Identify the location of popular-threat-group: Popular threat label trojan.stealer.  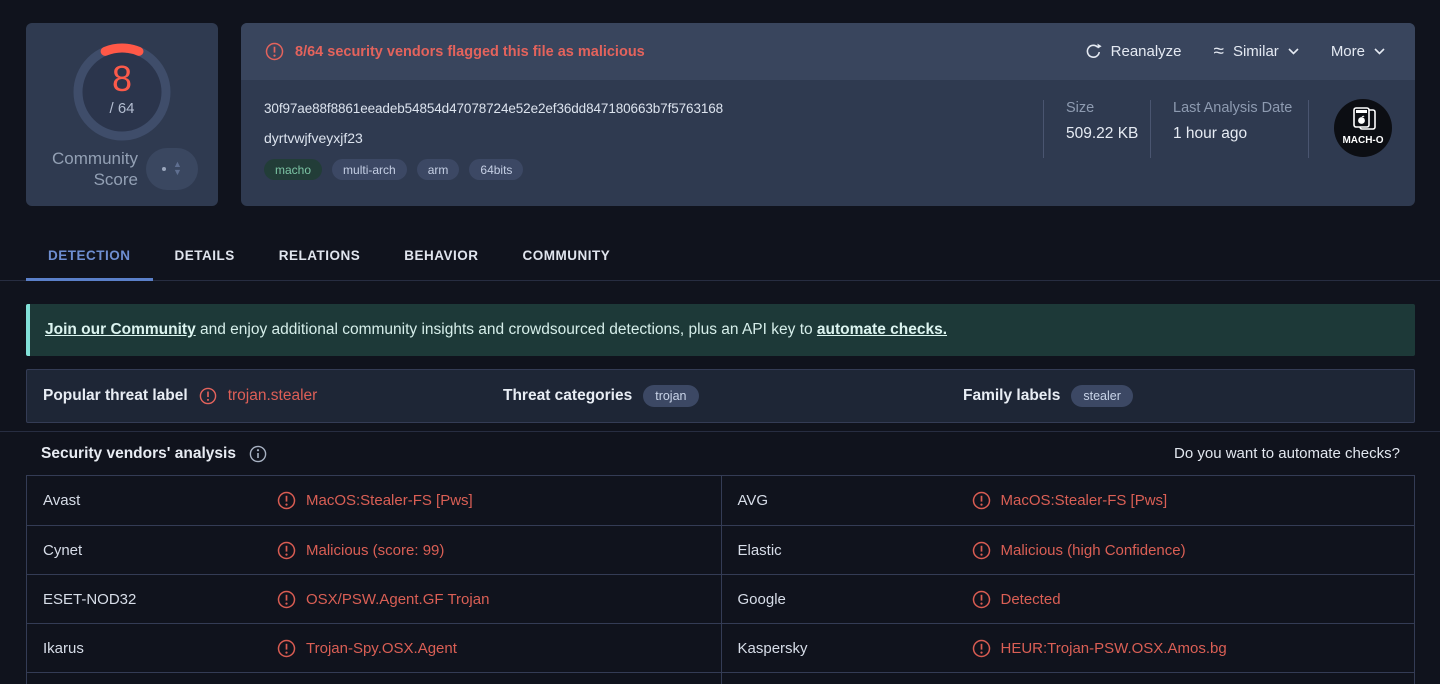
(180, 396).